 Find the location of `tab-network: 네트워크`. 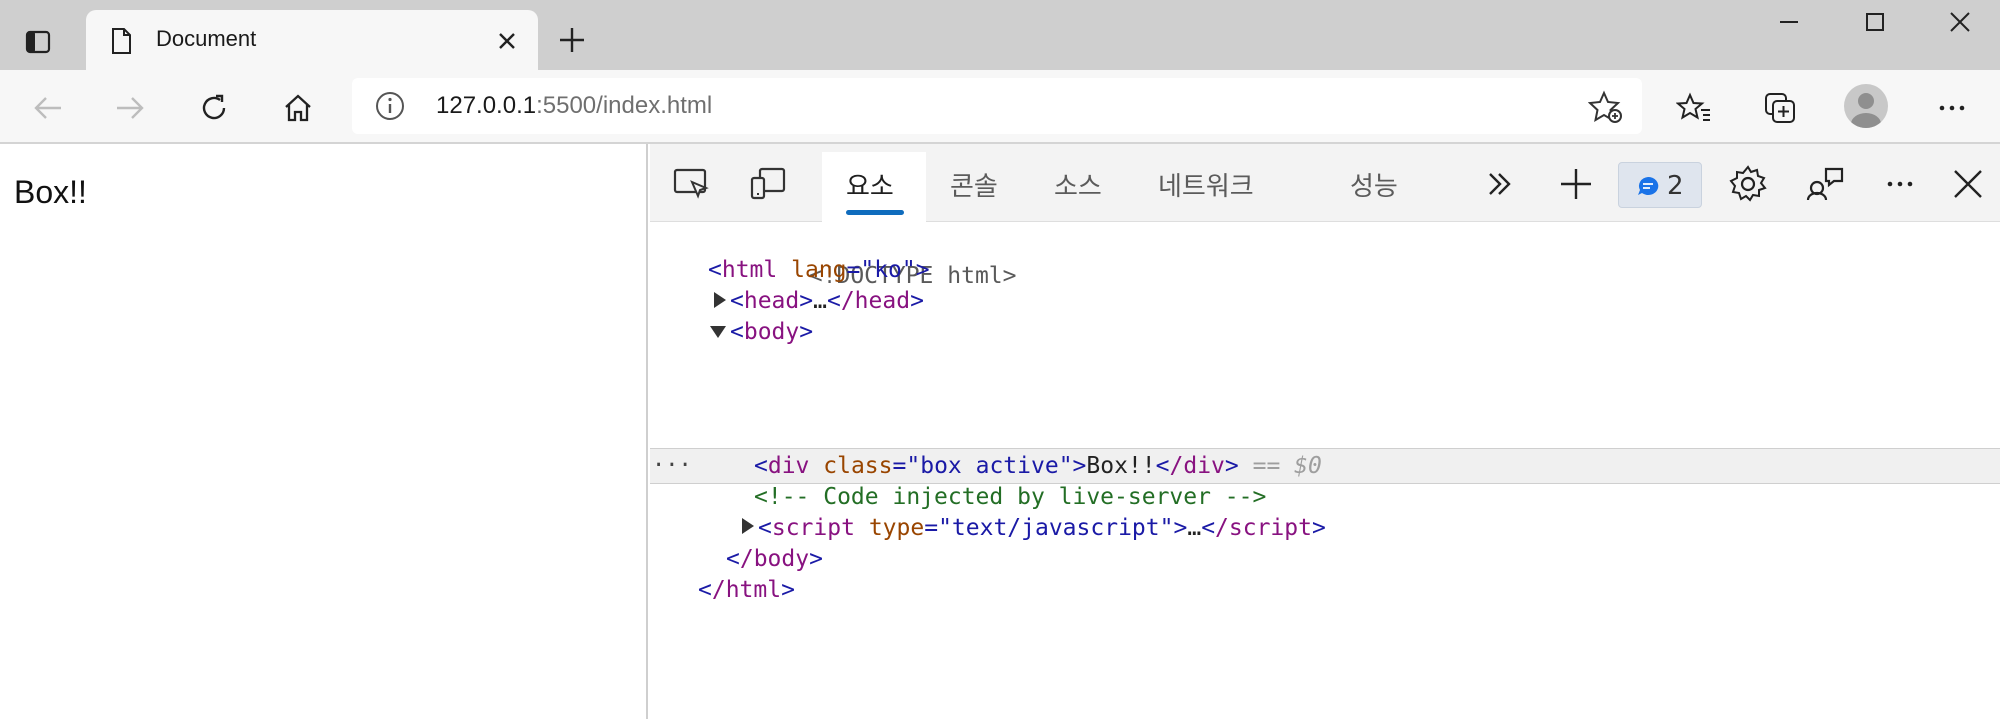

tab-network: 네트워크 is located at coordinates (1206, 184).